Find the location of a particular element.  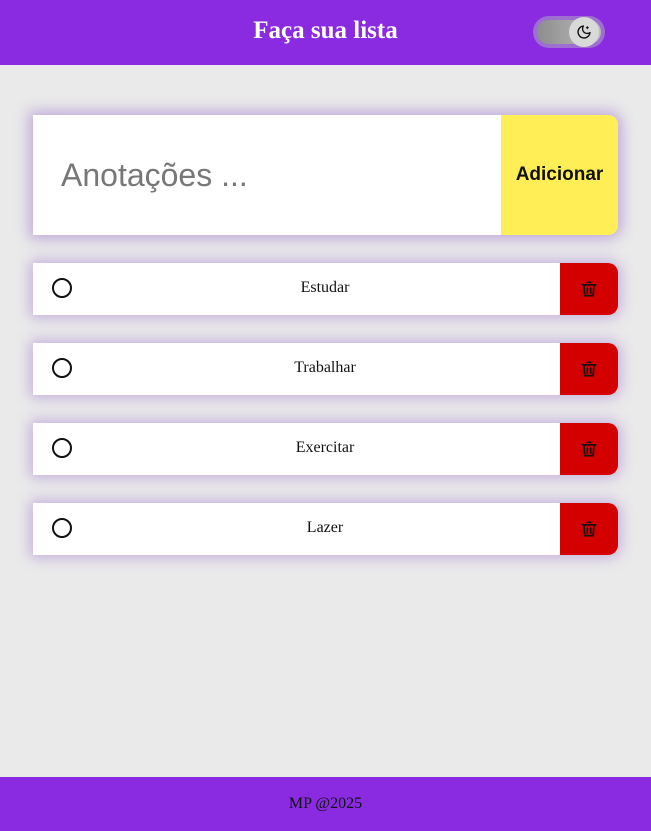

task-item: Lazer is located at coordinates (325, 529).